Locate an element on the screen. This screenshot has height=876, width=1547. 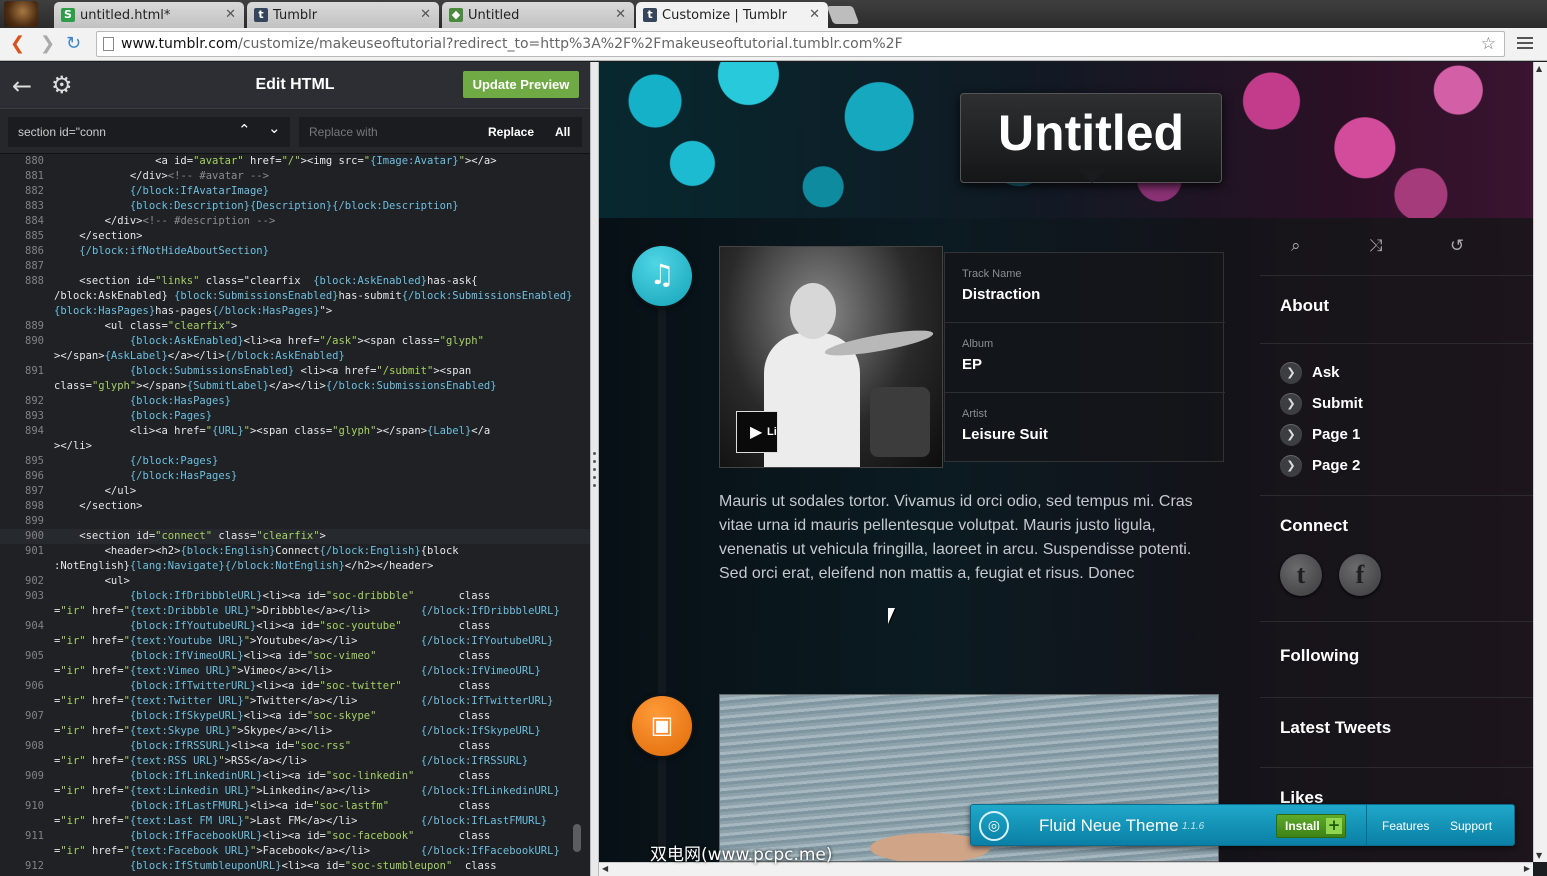
support-link: Support is located at coordinates (1471, 826).